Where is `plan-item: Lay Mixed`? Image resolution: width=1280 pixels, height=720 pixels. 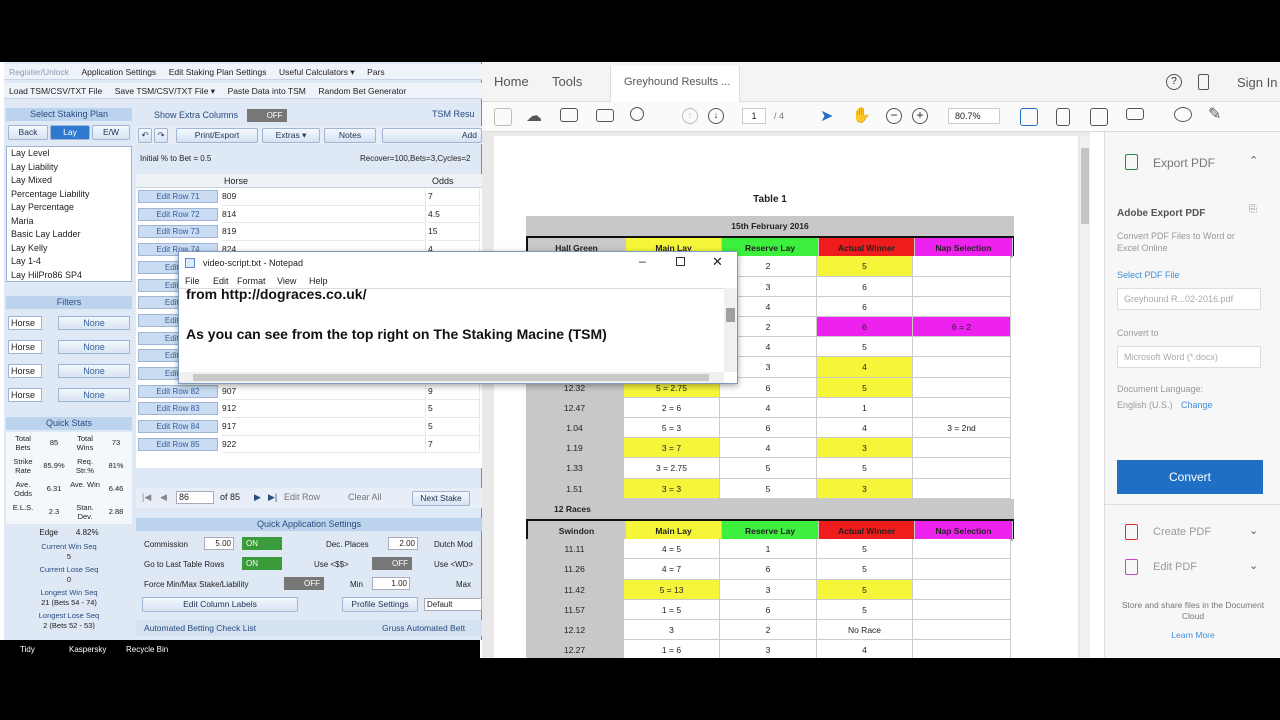
plan-item: Lay Mixed is located at coordinates (69, 181).